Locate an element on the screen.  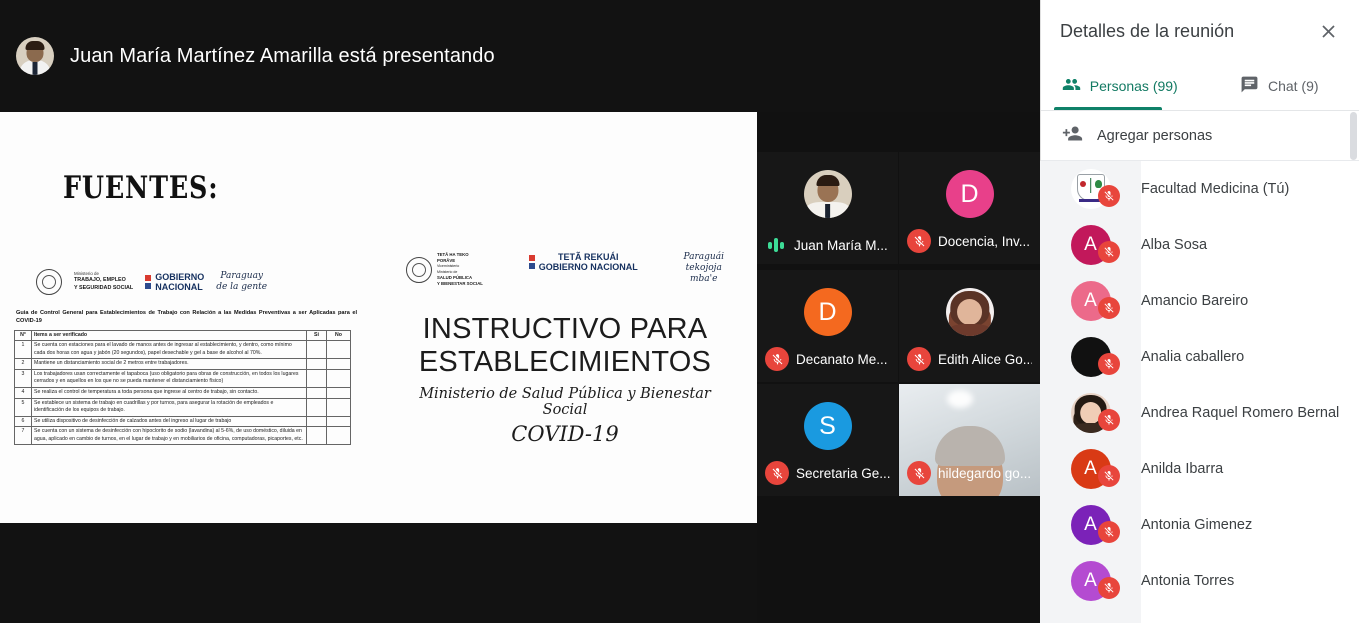
close-icon is located at coordinates (1328, 31).